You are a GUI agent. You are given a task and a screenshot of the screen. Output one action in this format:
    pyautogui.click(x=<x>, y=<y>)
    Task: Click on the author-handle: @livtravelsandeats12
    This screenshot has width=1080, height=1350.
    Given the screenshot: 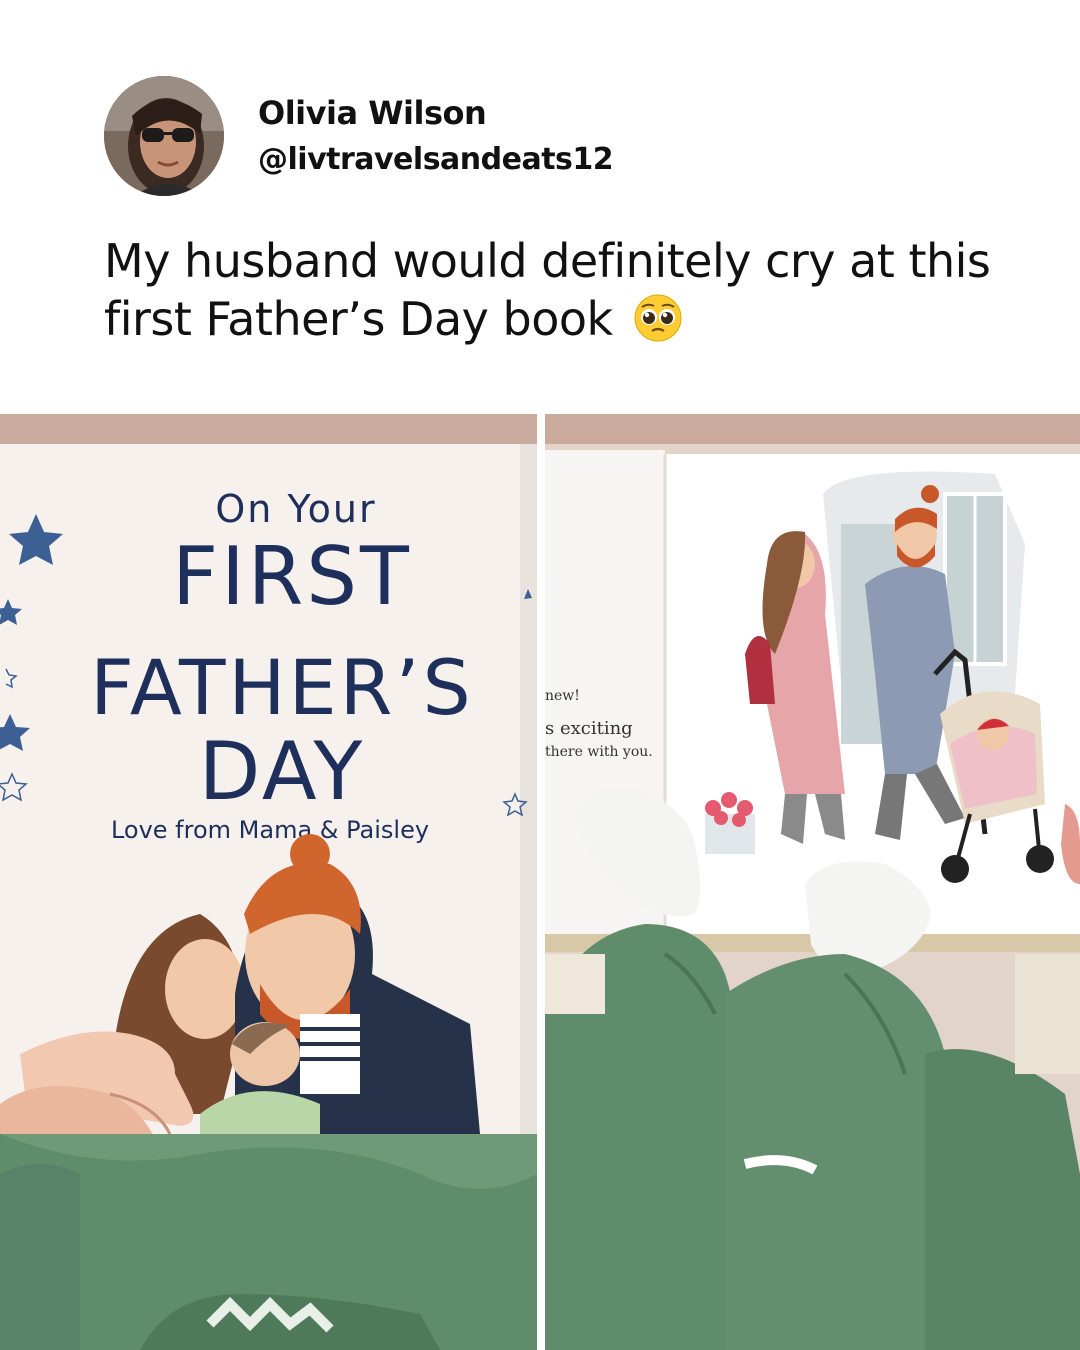 What is the action you would take?
    pyautogui.click(x=436, y=159)
    